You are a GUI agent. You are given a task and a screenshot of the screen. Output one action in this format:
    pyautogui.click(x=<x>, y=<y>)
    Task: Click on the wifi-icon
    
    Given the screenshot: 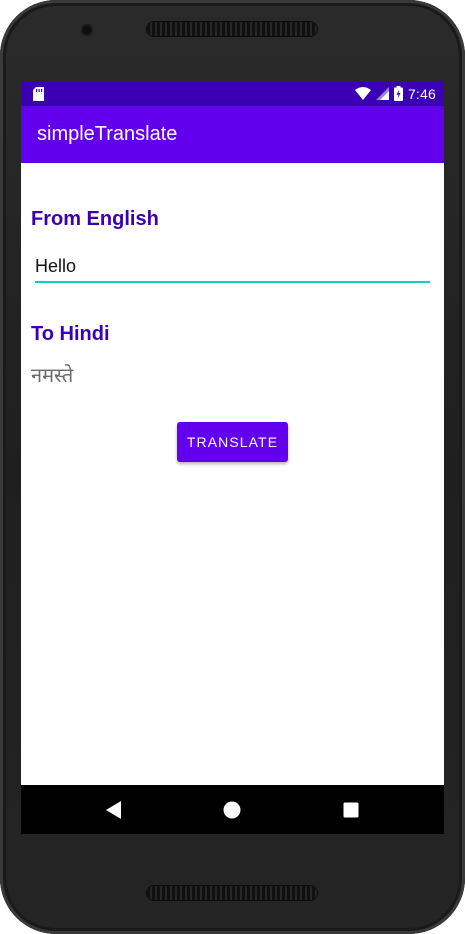 What is the action you would take?
    pyautogui.click(x=362, y=93)
    